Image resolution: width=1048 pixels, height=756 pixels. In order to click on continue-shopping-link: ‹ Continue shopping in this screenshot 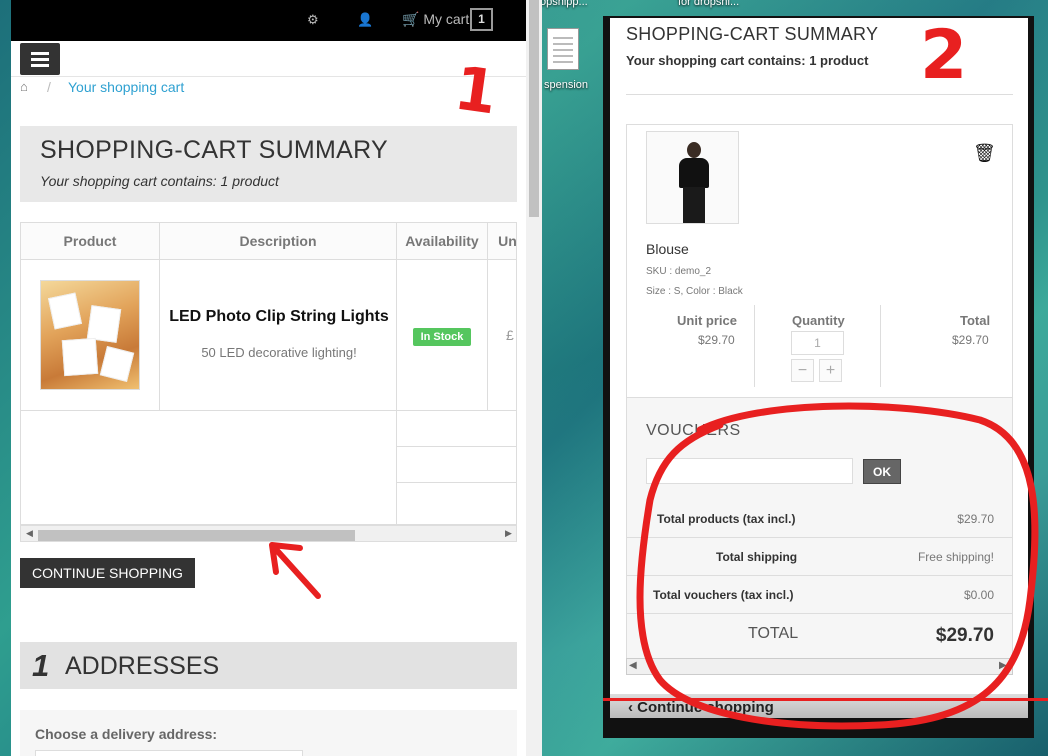, I will do `click(701, 707)`.